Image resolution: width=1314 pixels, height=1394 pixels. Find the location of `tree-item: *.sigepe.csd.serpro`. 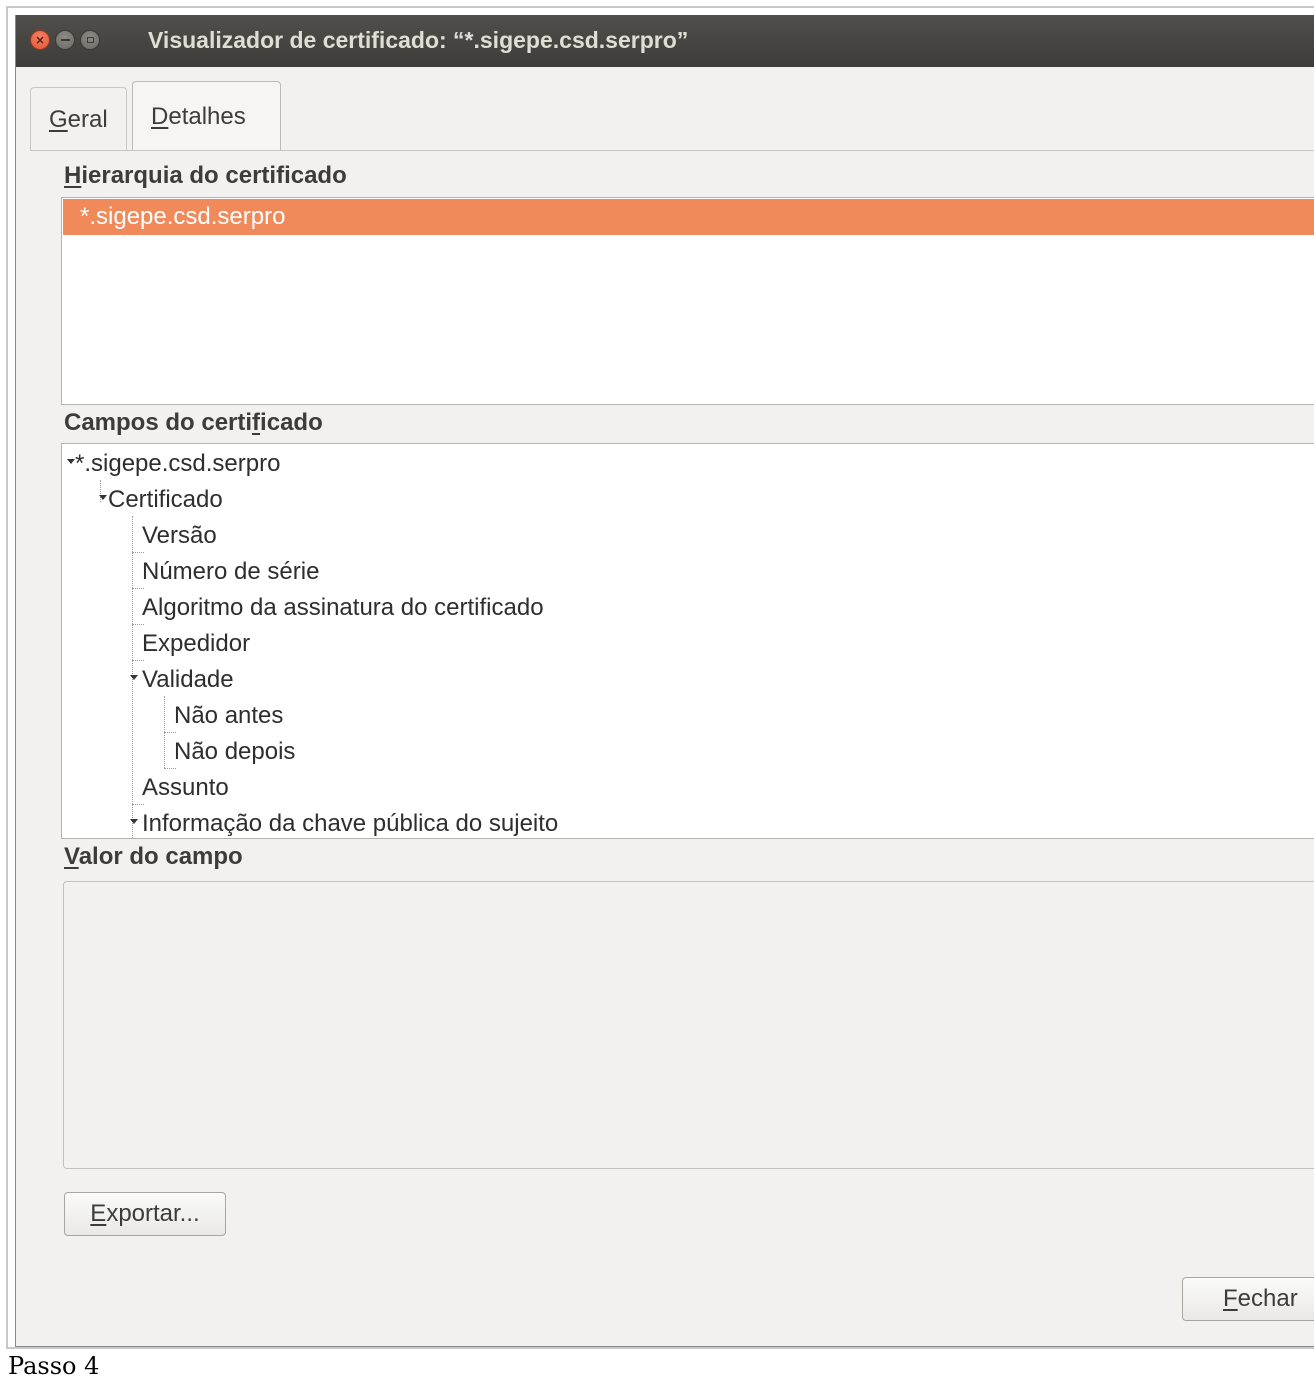

tree-item: *.sigepe.csd.serpro is located at coordinates (177, 464).